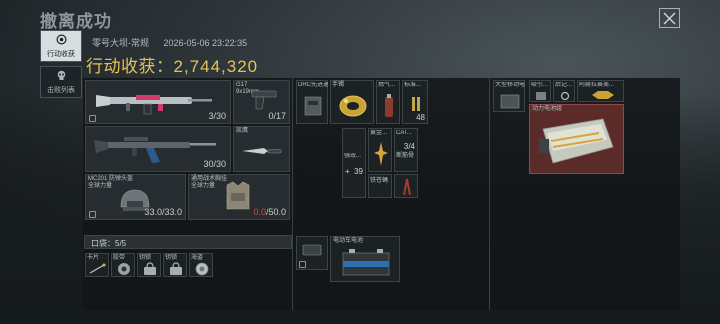  I want to click on raid-info: 零号大坝-常规 2026-05-06 23:22:35, so click(175, 42).